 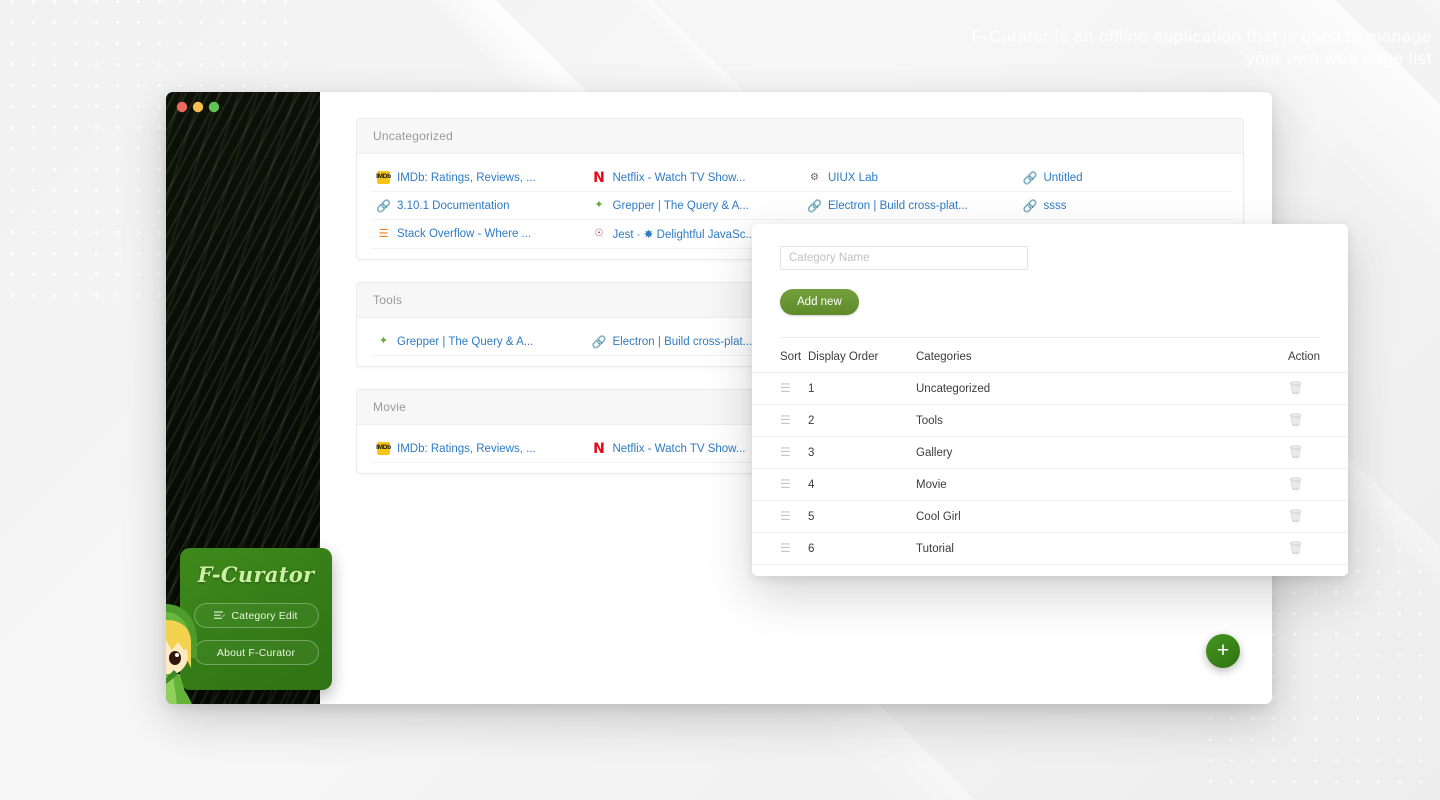 What do you see at coordinates (1097, 548) in the screenshot?
I see `cell-category-name: Tutorial` at bounding box center [1097, 548].